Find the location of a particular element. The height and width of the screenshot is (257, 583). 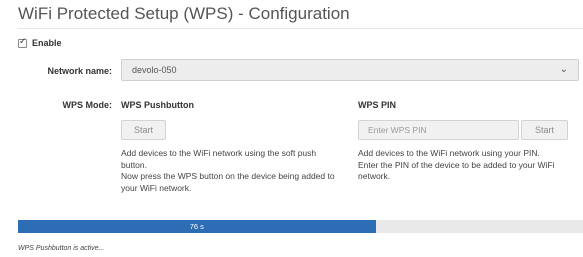

network-name-select: devolo-050 ⌄ is located at coordinates (350, 70).